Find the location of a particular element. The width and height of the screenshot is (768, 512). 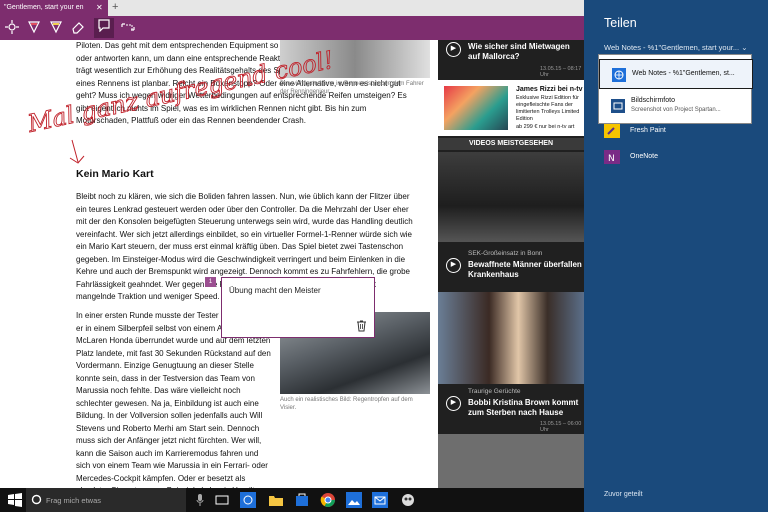

chevron-down-icon: ⌄ is located at coordinates (744, 47).